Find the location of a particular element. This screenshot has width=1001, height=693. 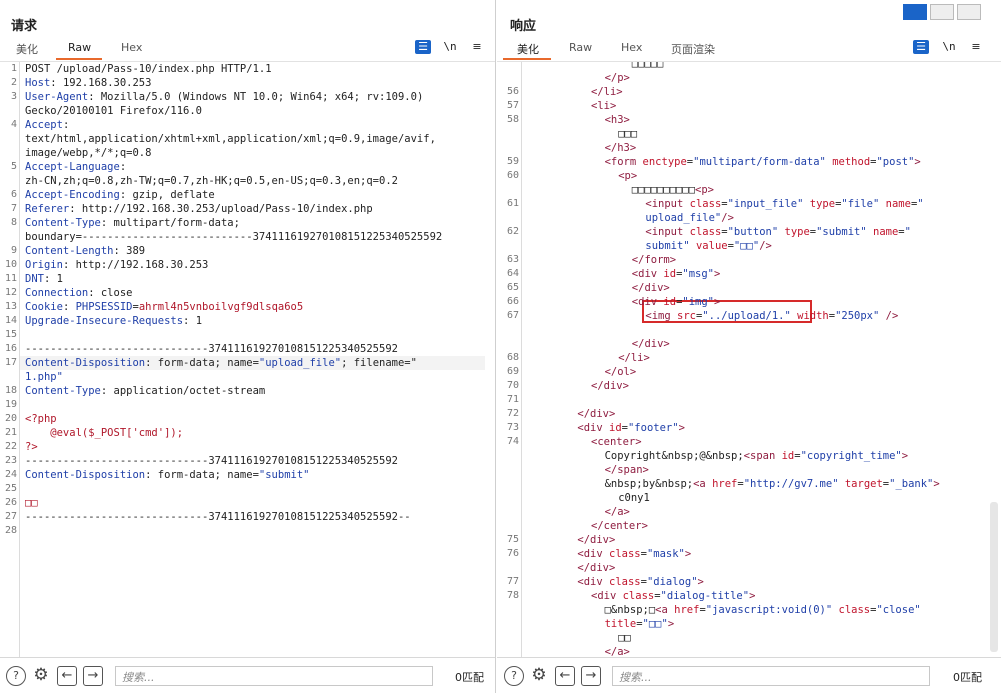

active-tab-indicator is located at coordinates (79, 59).